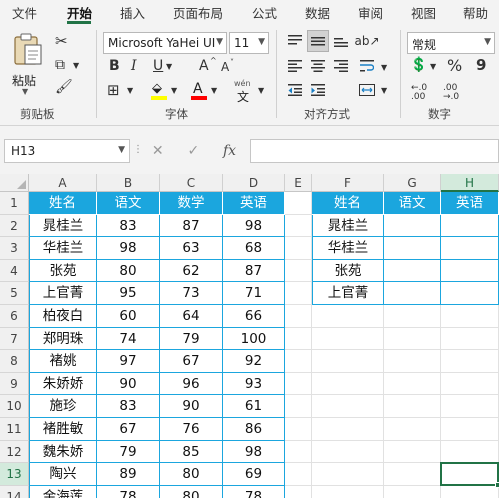 The image size is (499, 498). I want to click on font-grow-button: A, so click(204, 66).